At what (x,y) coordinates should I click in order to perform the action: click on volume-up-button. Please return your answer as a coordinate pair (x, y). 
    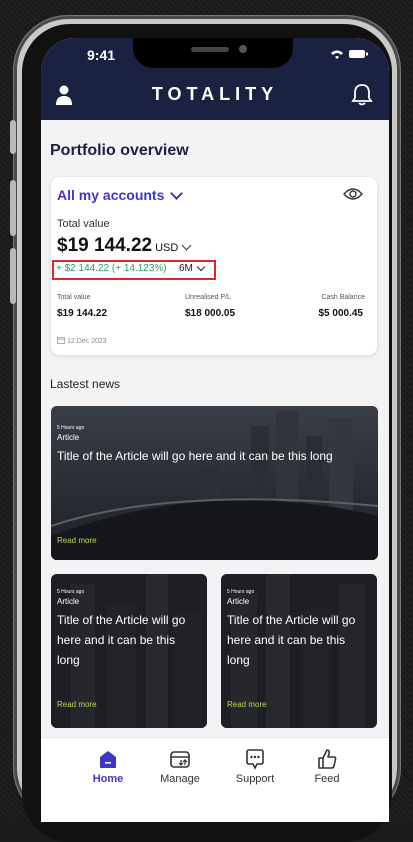
    Looking at the image, I should click on (13, 208).